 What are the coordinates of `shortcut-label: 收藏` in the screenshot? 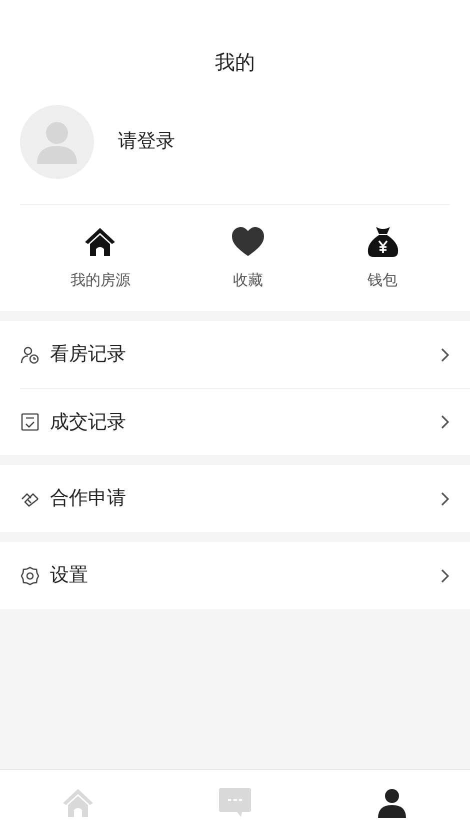 It's located at (248, 280).